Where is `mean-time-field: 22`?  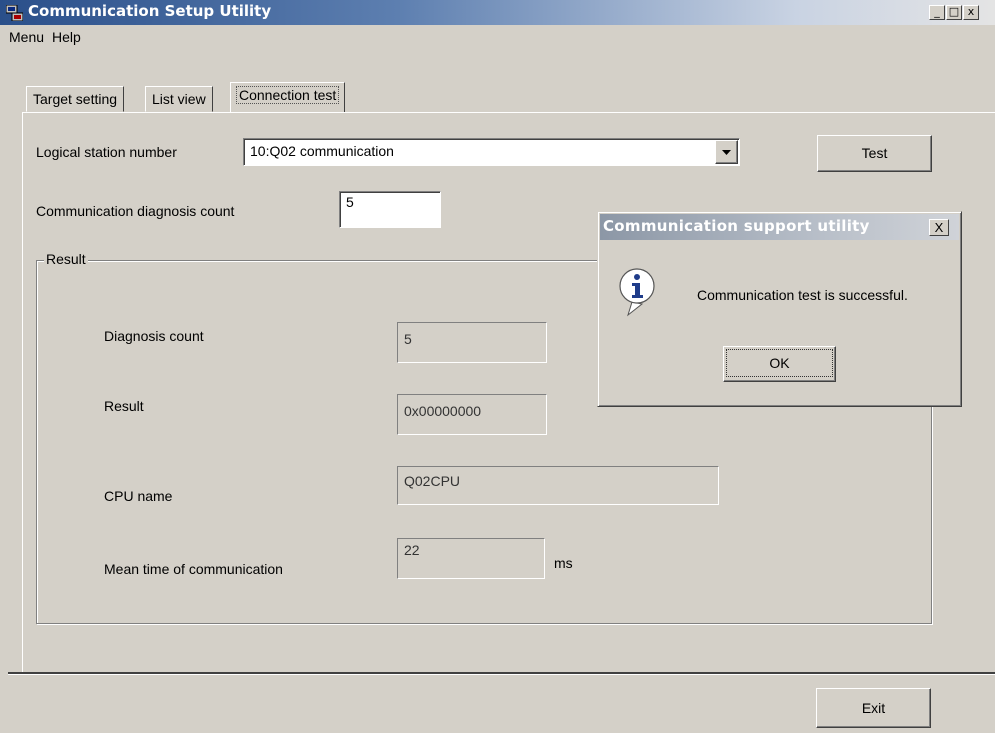 mean-time-field: 22 is located at coordinates (471, 558).